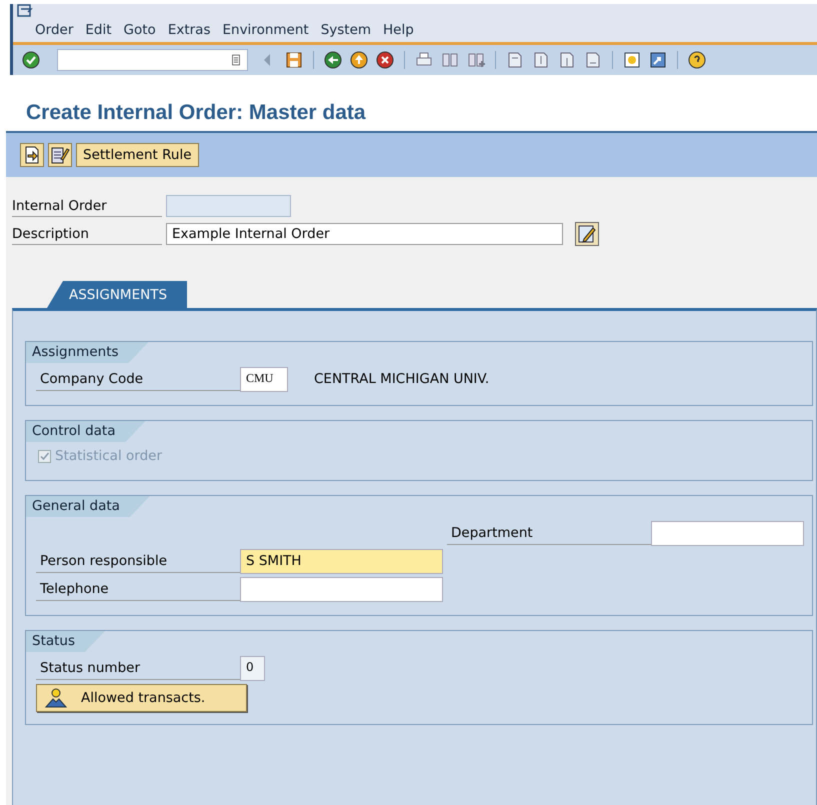 The image size is (817, 805). Describe the element at coordinates (88, 506) in the screenshot. I see `group-title: General data` at that location.